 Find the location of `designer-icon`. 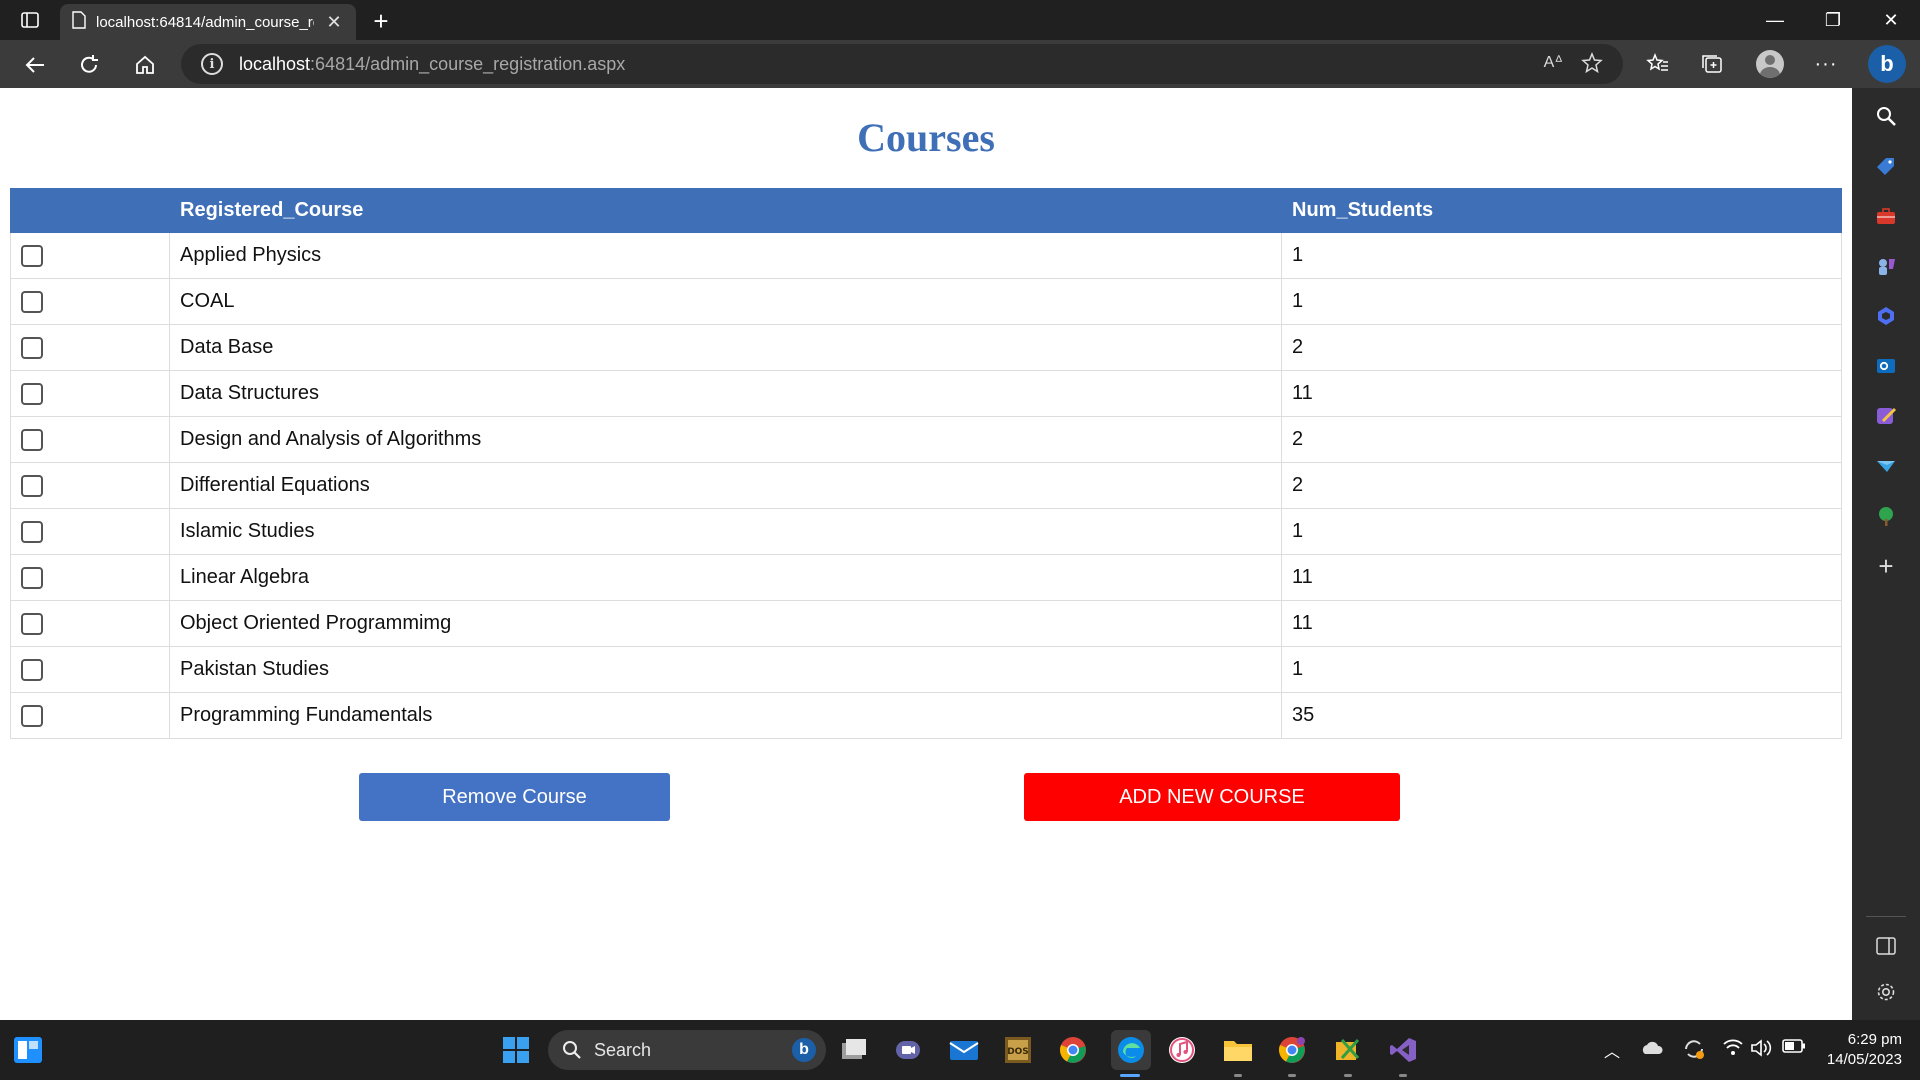

designer-icon is located at coordinates (1886, 416).